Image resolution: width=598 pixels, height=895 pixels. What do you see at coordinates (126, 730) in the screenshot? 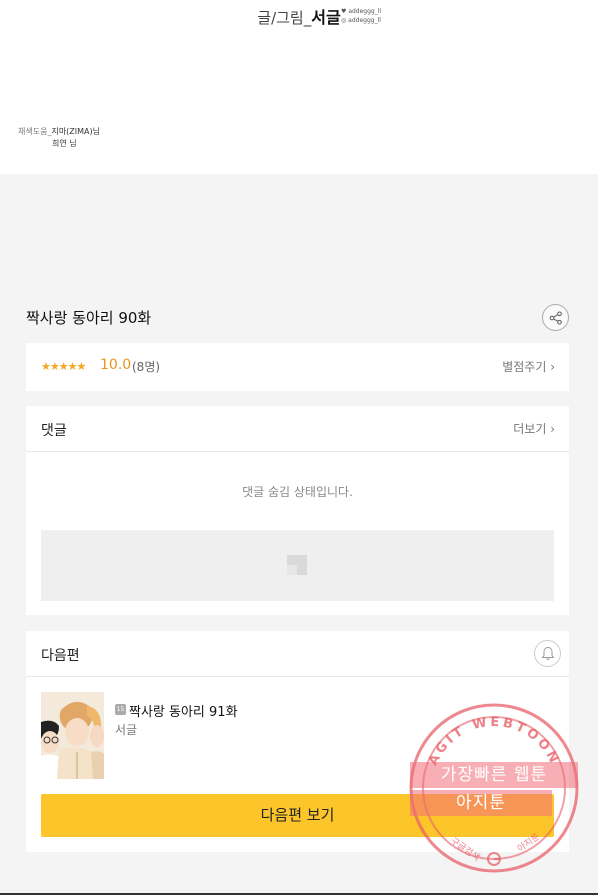
I see `next-episode-author: 서글` at bounding box center [126, 730].